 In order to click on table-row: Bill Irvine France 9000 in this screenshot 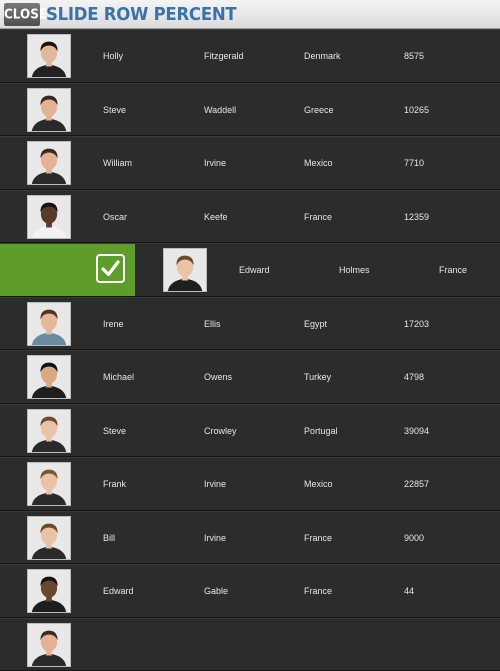, I will do `click(250, 538)`.